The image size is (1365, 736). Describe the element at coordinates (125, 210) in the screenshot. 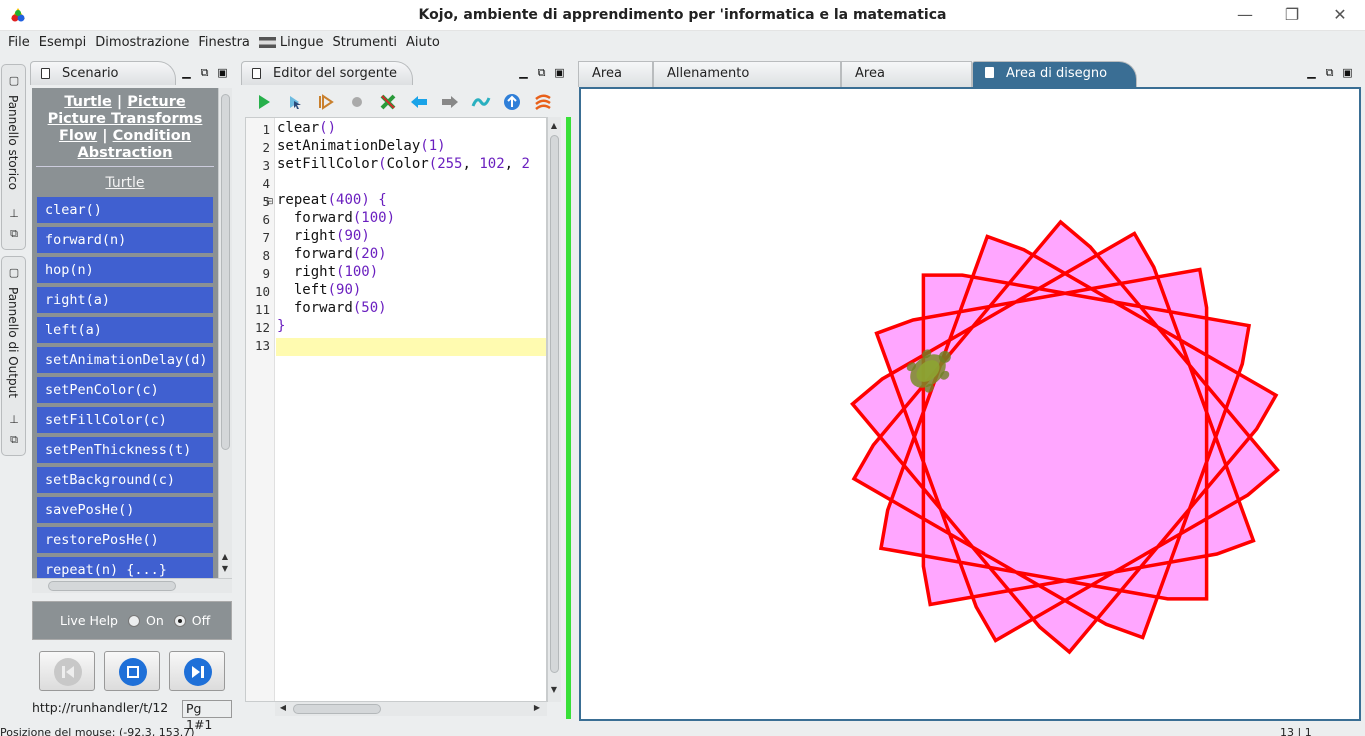

I see `command-item: clear()` at that location.